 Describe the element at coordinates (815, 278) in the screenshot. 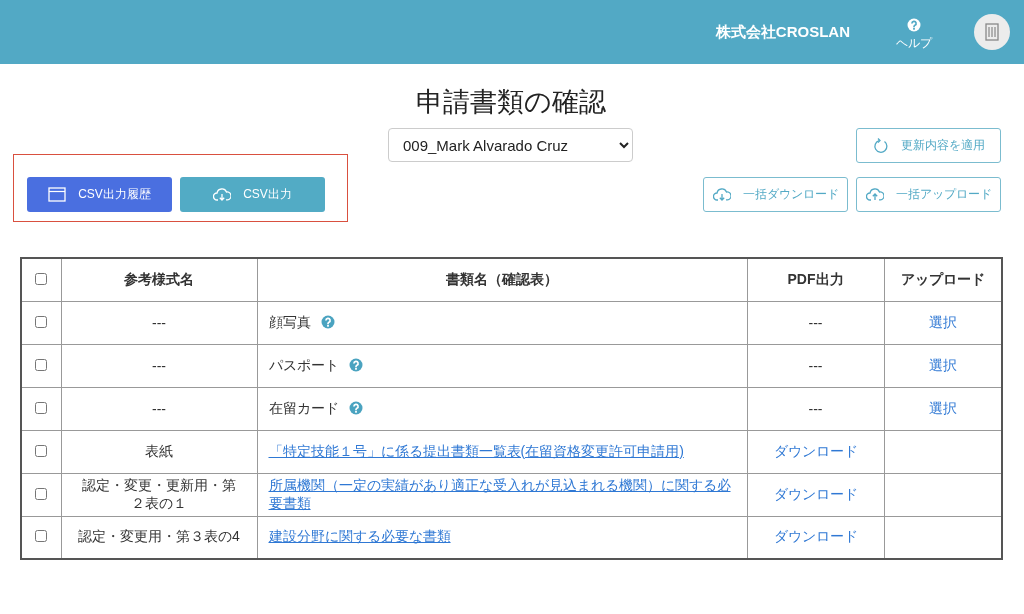

I see `column-header: PDF出力` at that location.